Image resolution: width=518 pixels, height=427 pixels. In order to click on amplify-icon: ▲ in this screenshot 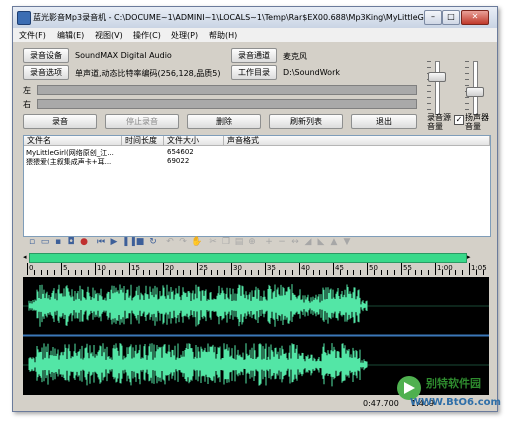, I will do `click(334, 242)`.